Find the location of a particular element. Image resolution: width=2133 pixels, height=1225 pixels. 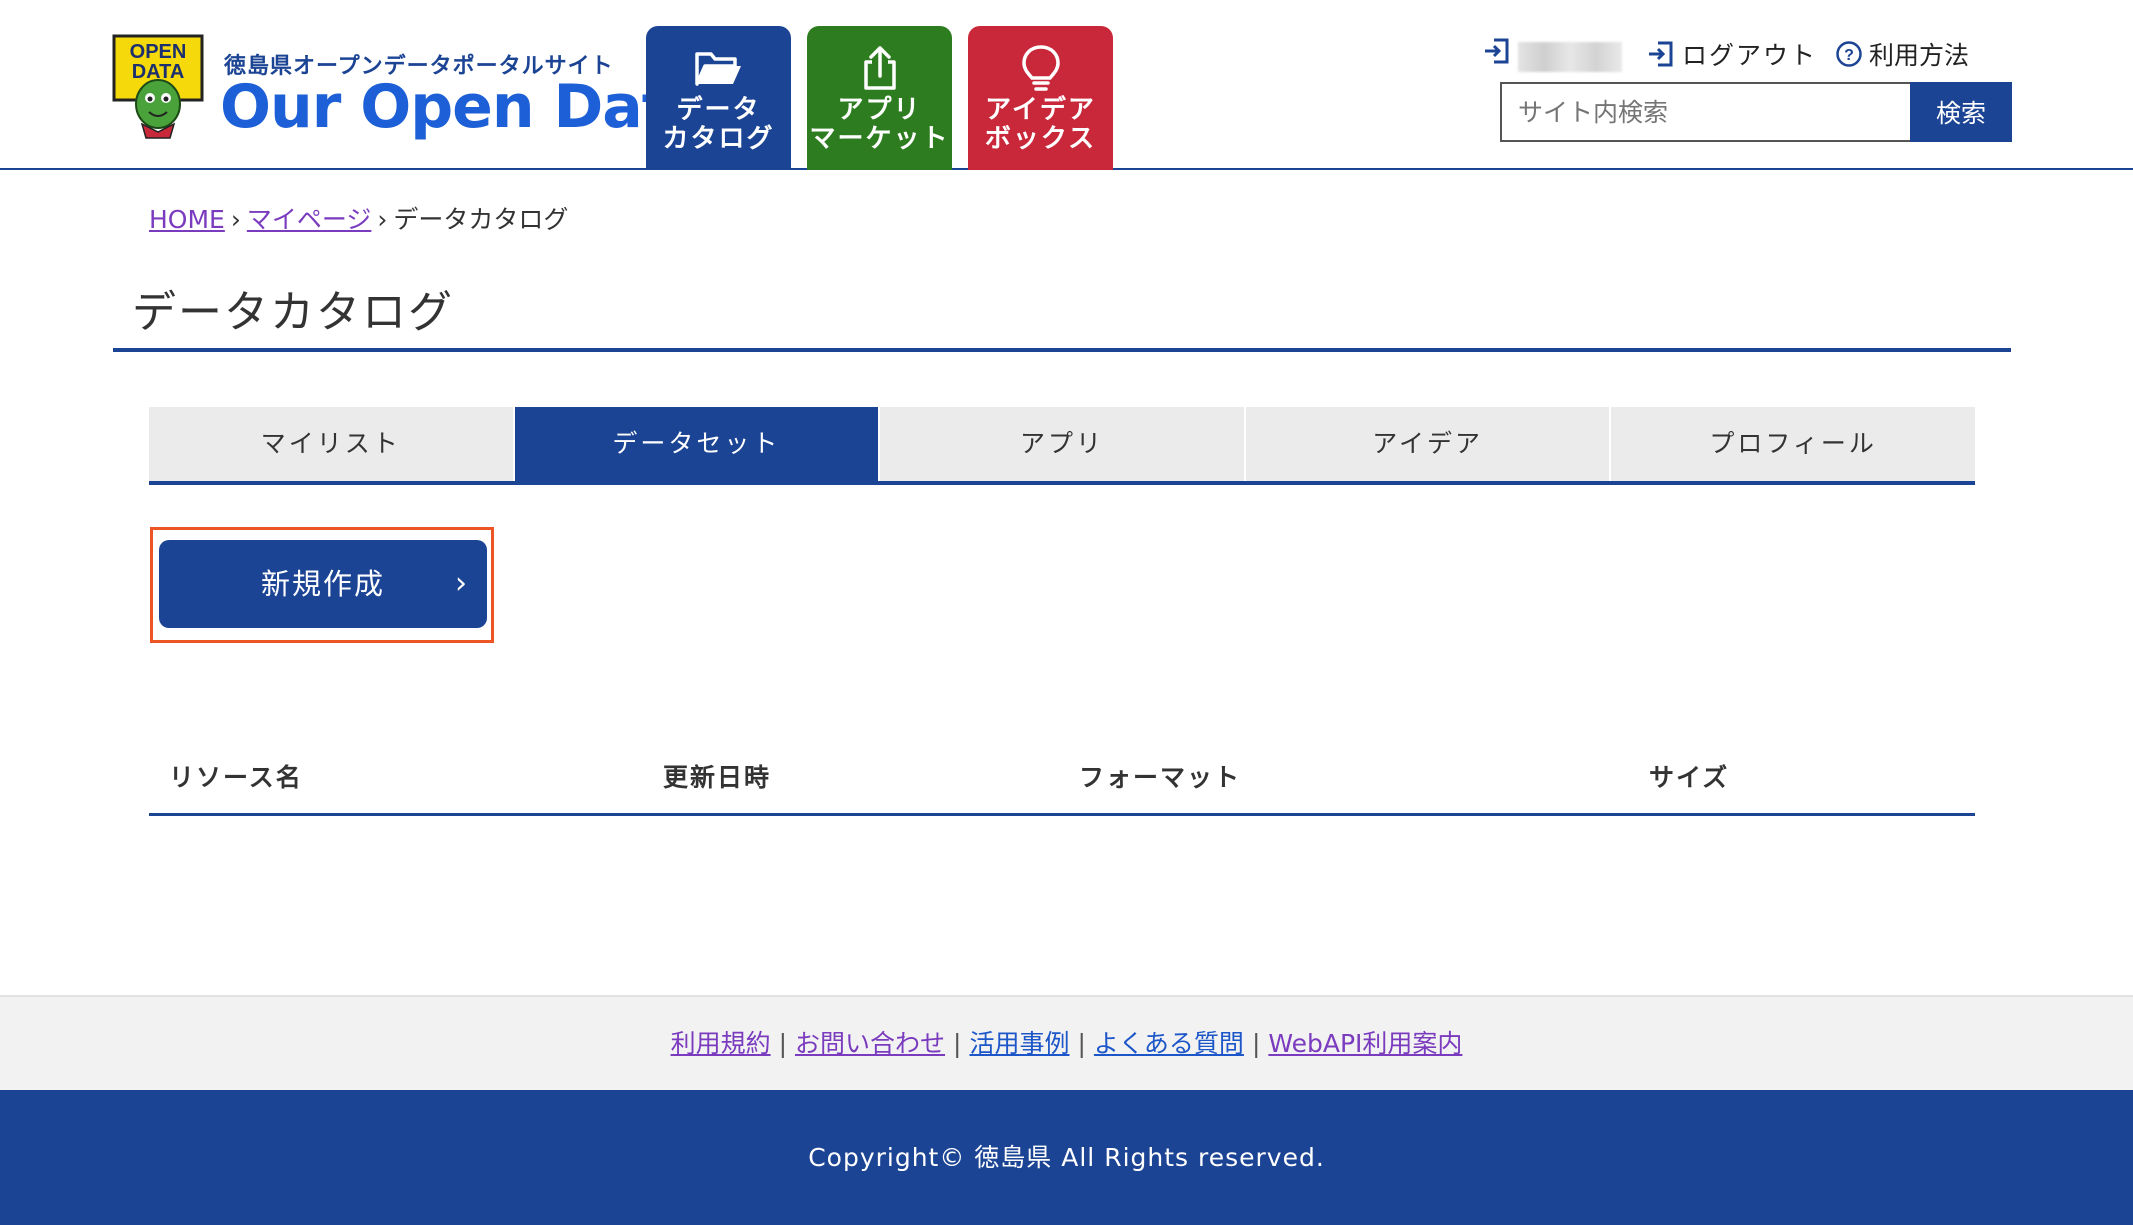

breadcrumb-current: データカタログ is located at coordinates (481, 219).